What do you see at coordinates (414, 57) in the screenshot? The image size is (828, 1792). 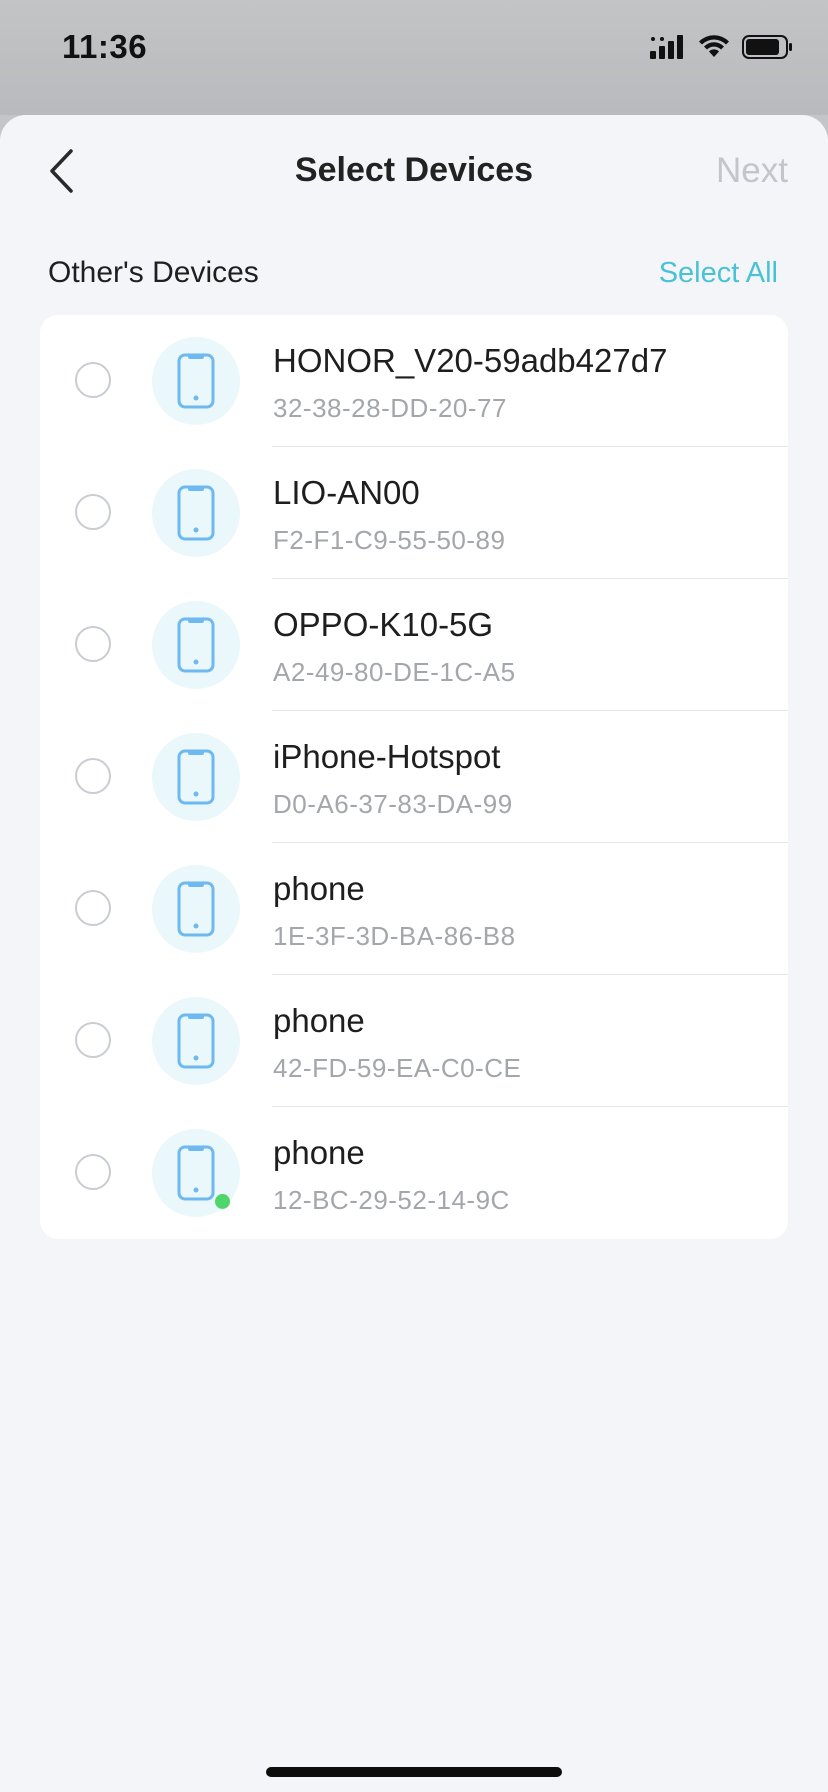 I see `status-bar: 11:36` at bounding box center [414, 57].